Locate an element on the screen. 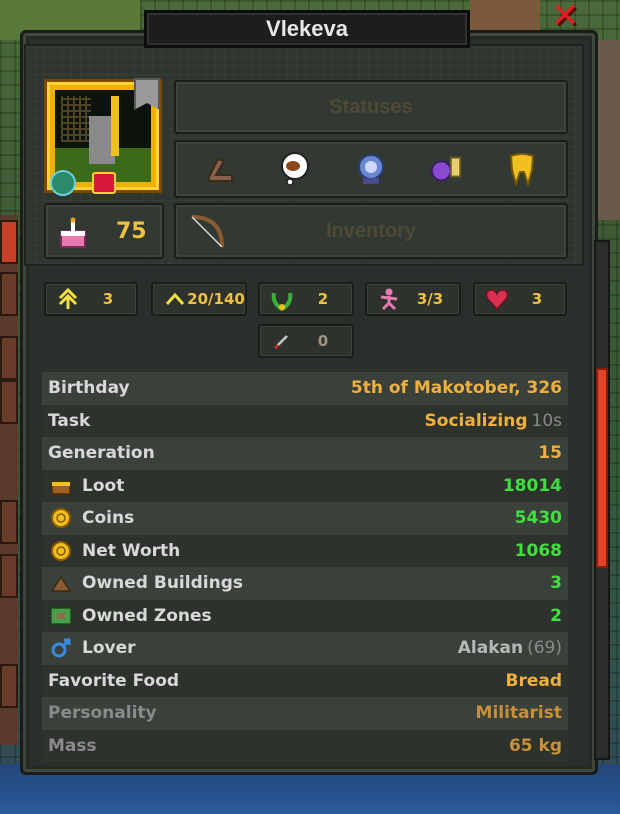 This screenshot has width=620, height=814. birthday-cake-icon is located at coordinates (73, 233).